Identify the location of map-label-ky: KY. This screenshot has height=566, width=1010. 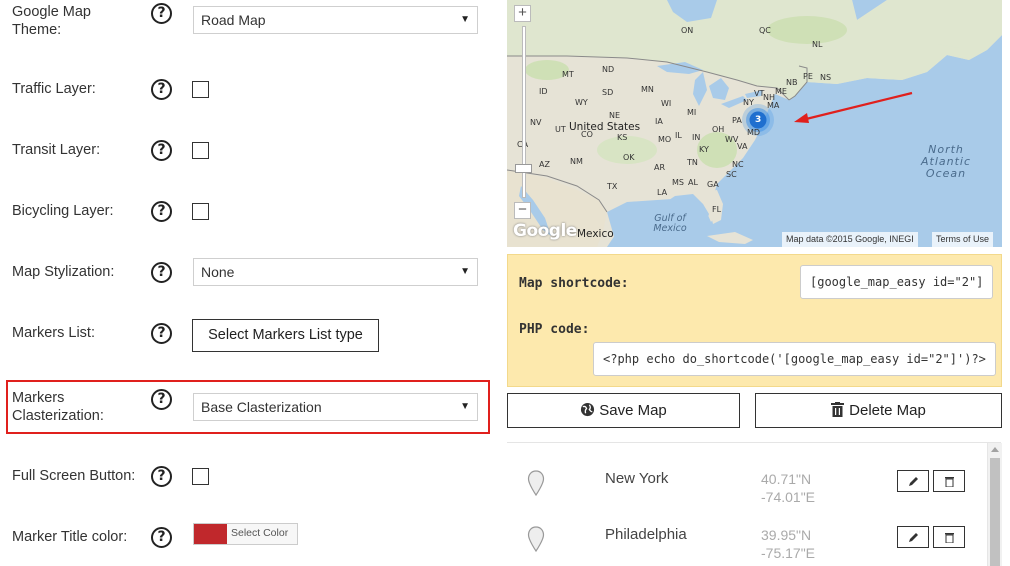
(704, 149).